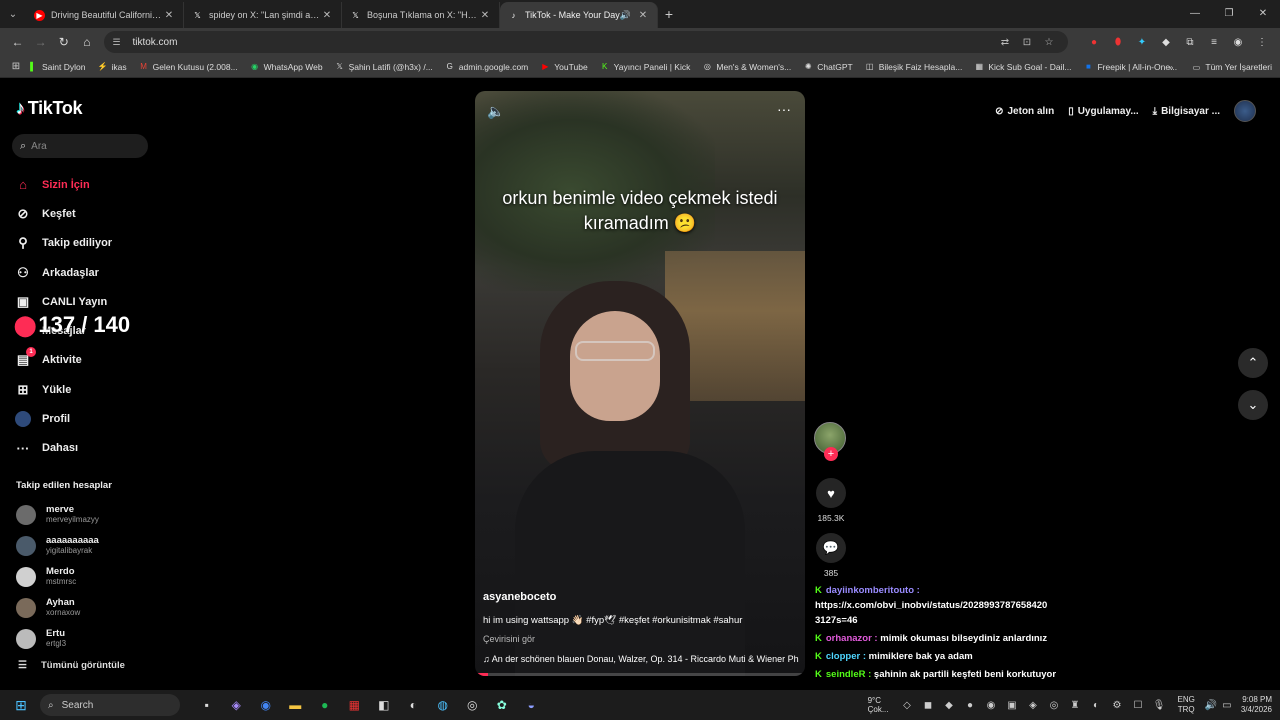  Describe the element at coordinates (421, 15) in the screenshot. I see `tab-x-bosuna: 𝕏 Boşuna Tıklama on X: "Hız sınırı ✕` at that location.